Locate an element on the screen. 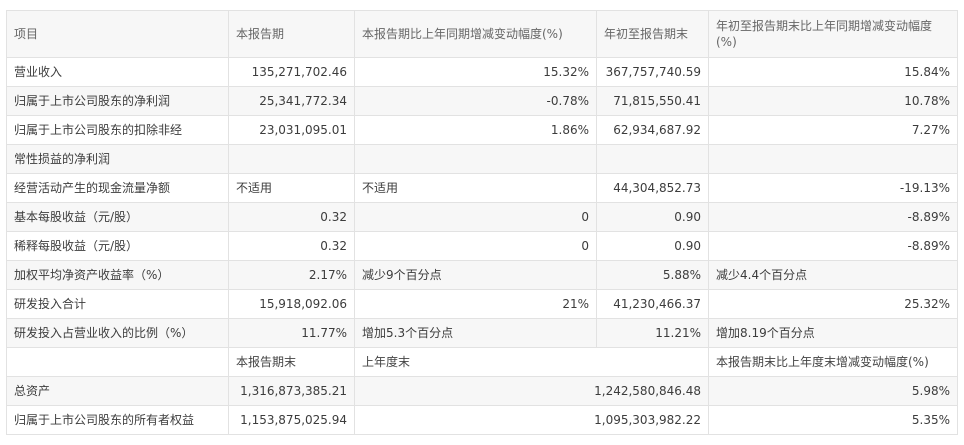  row-current-value: 25,341,772.34 is located at coordinates (291, 101).